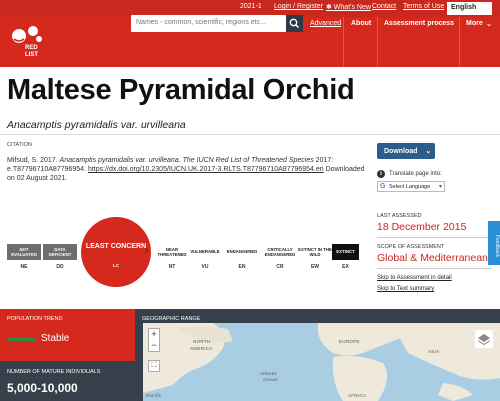  I want to click on red-list-logo: RED LIST, so click(27, 41).